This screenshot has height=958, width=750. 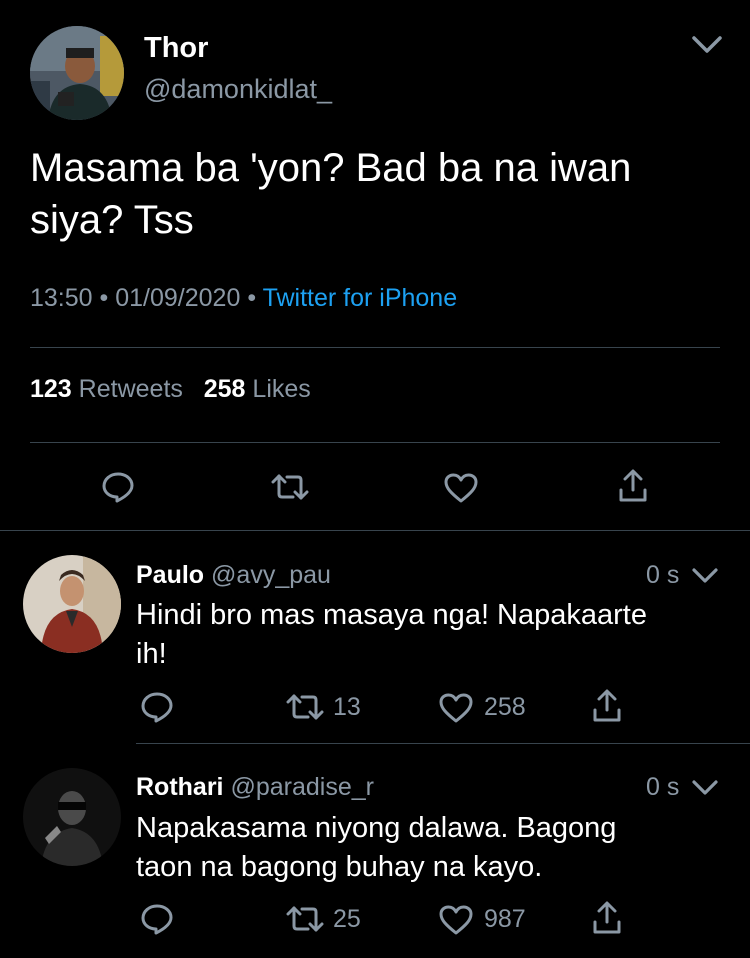 I want to click on reply-header: Paulo @avy_pau, so click(x=233, y=575).